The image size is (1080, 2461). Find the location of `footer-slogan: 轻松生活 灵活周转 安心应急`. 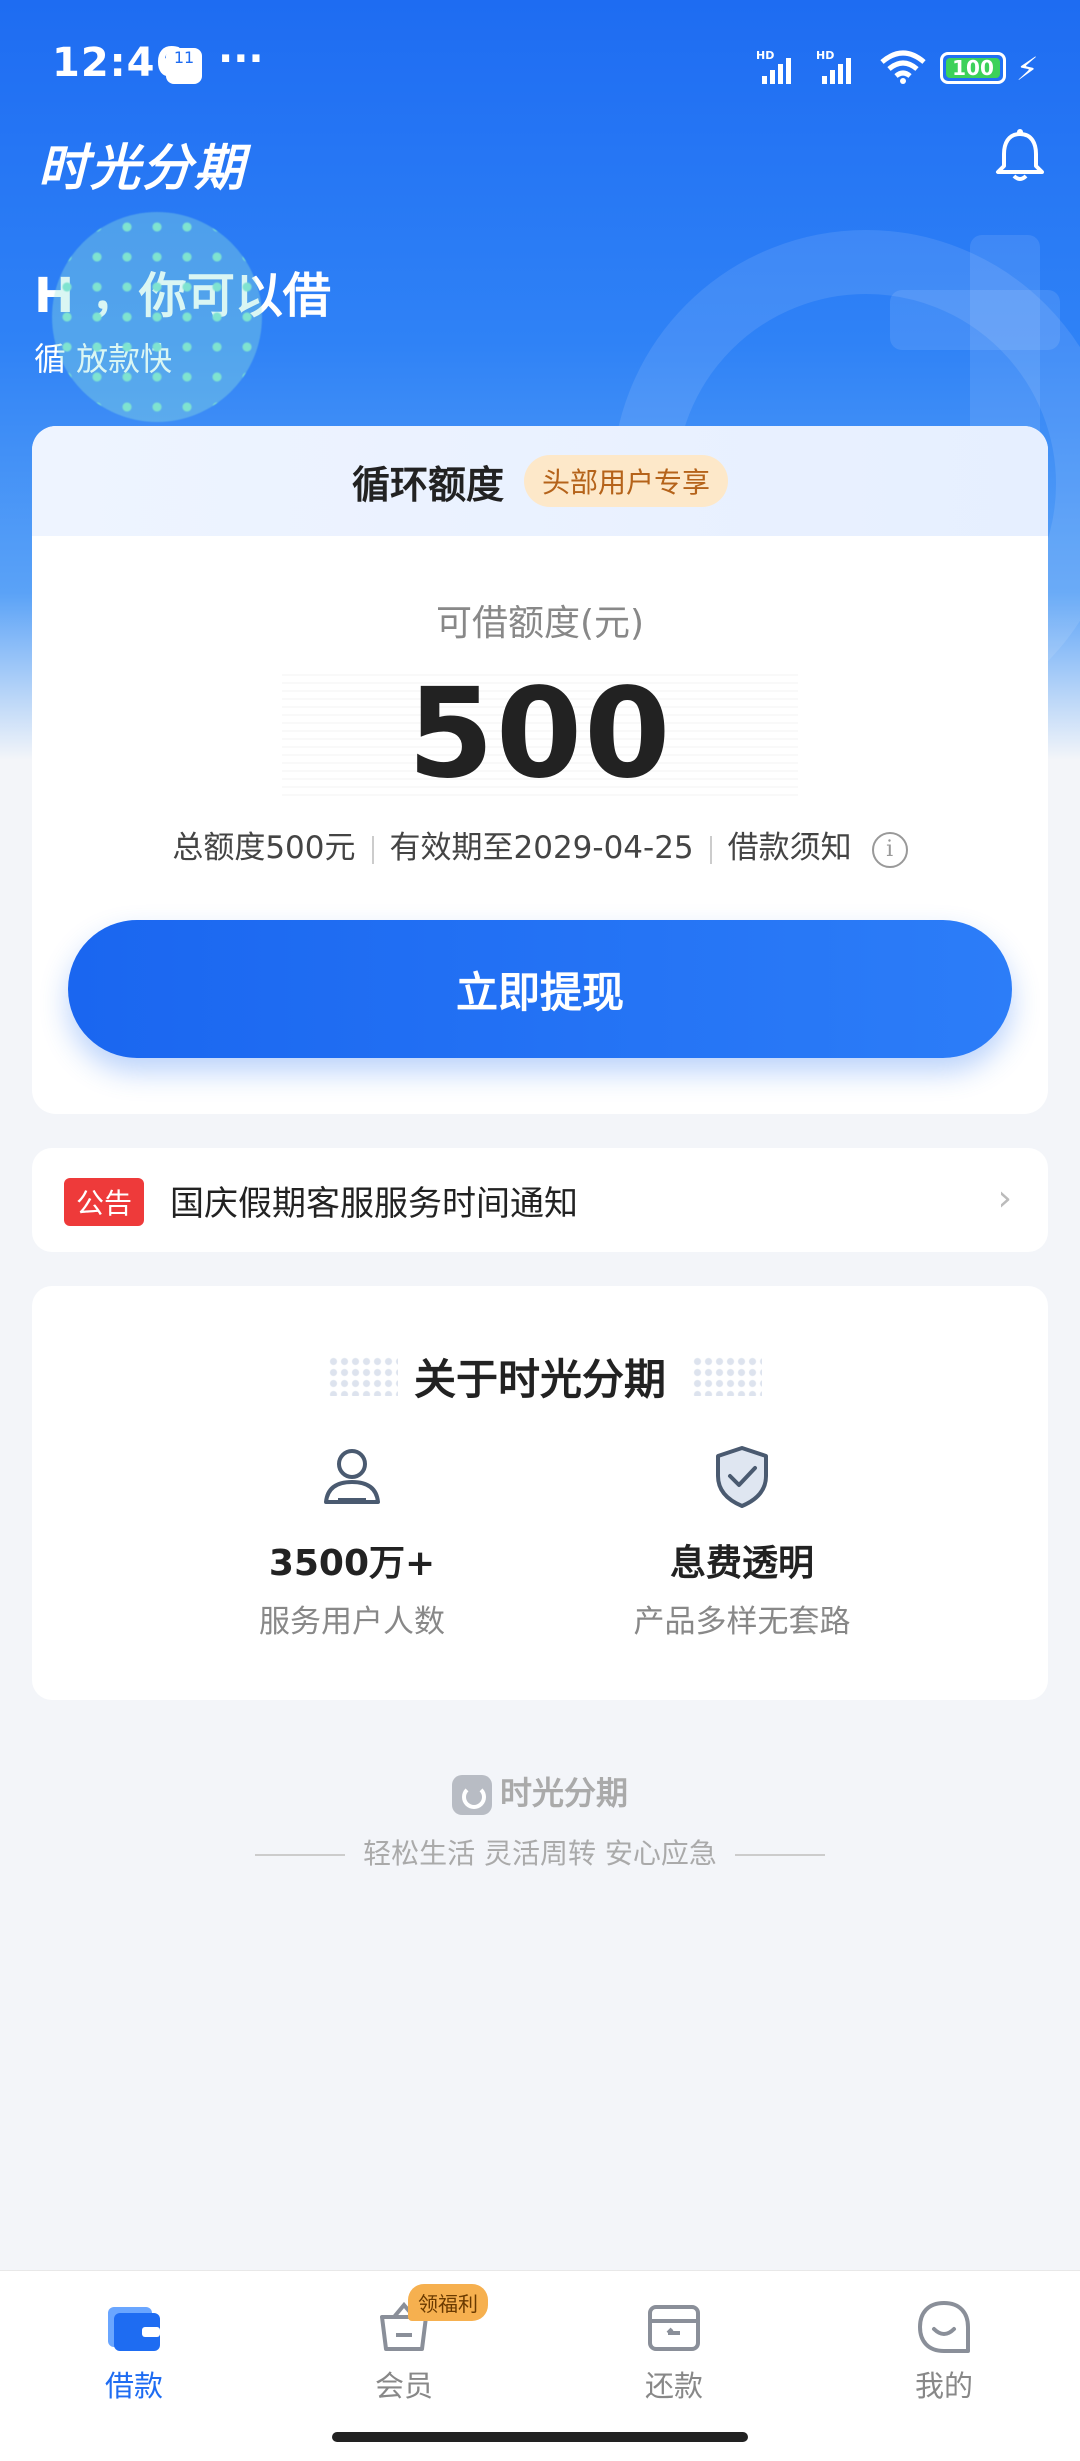

footer-slogan: 轻松生活 灵活周转 安心应急 is located at coordinates (540, 1852).